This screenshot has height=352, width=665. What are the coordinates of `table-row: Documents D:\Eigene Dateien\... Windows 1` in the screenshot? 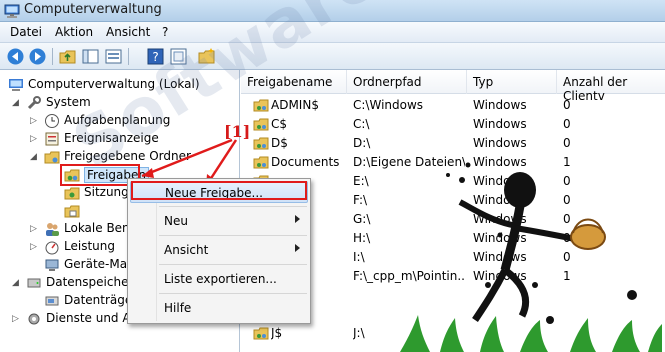 It's located at (453, 162).